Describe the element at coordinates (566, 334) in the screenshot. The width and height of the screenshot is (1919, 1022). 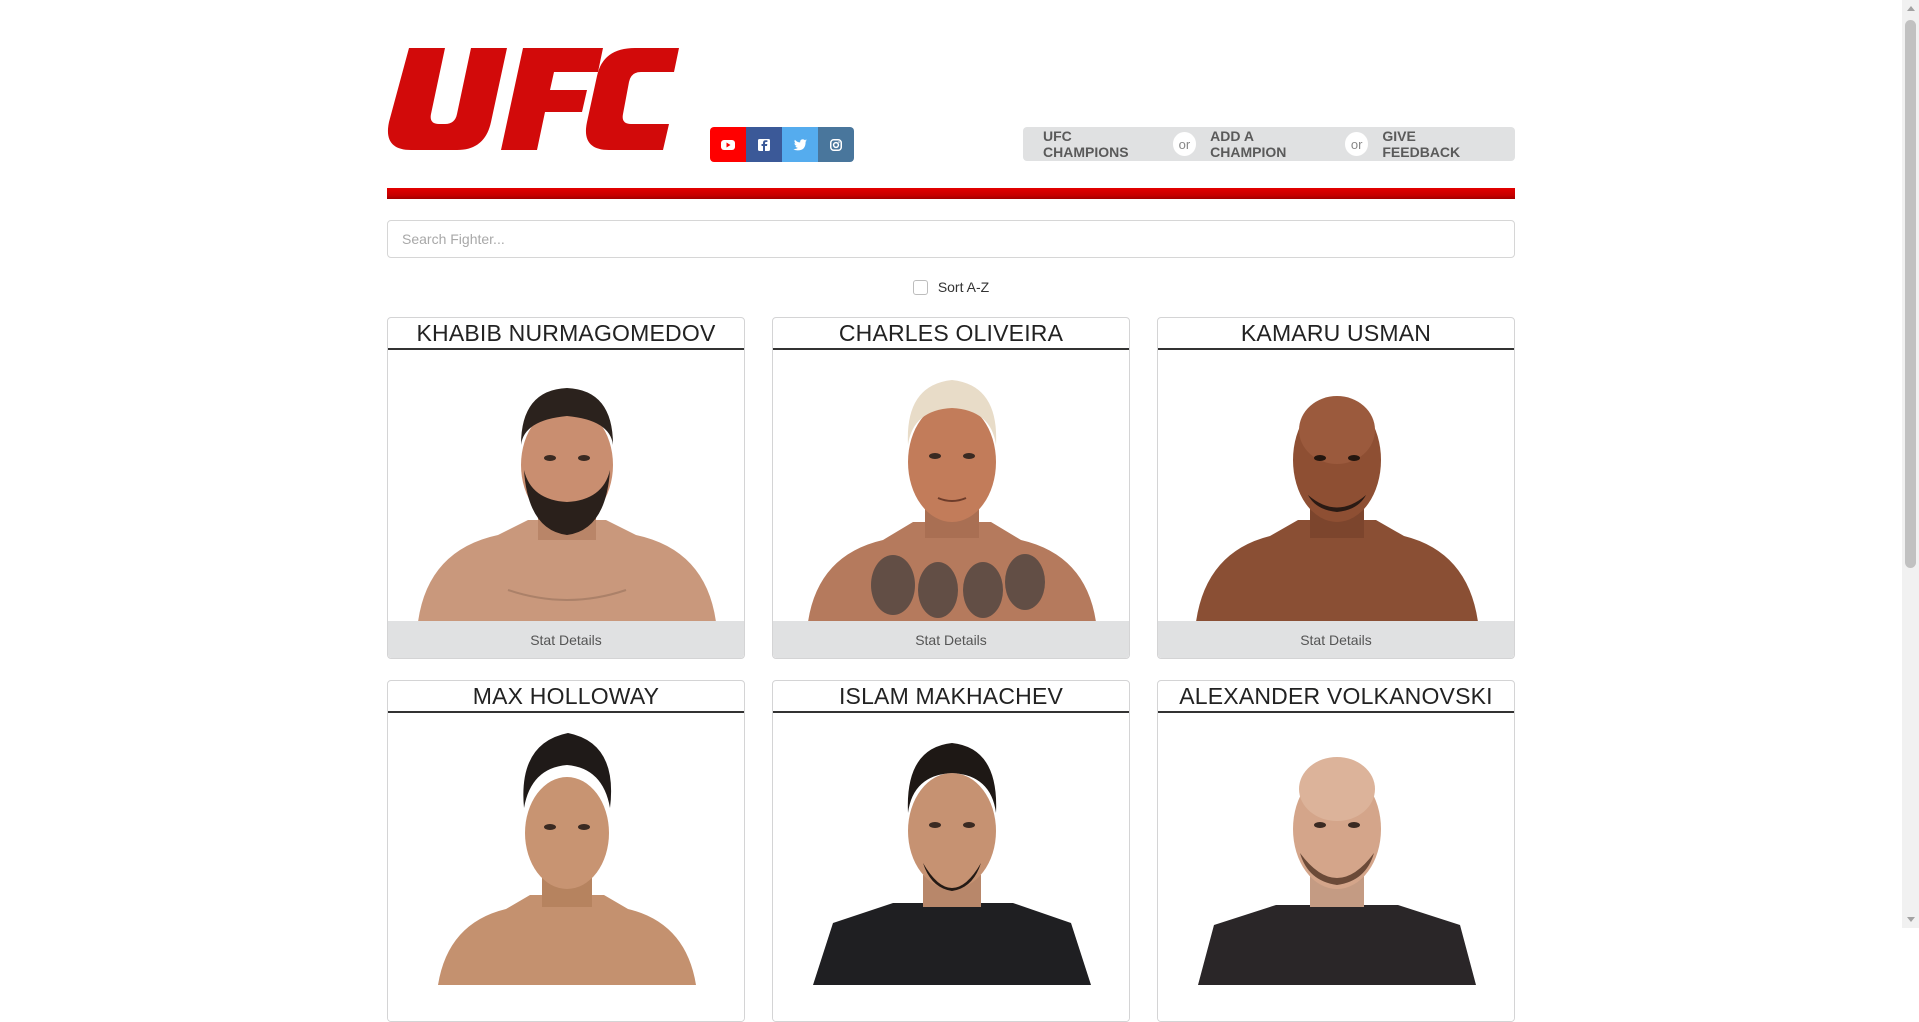
I see `fighter-name: KHABIB NURMAGOMEDOV` at that location.